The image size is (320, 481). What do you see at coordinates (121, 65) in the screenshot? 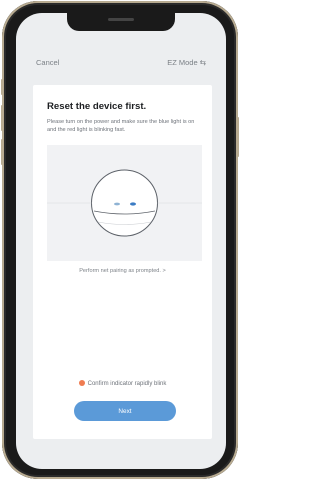
I see `nav-bar: Cancel EZ Mode ⇆` at bounding box center [121, 65].